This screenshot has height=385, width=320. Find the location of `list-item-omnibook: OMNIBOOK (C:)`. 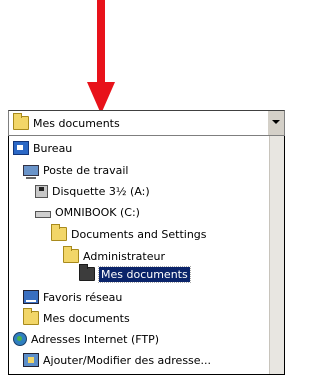

list-item-omnibook: OMNIBOOK (C:) is located at coordinates (87, 212).